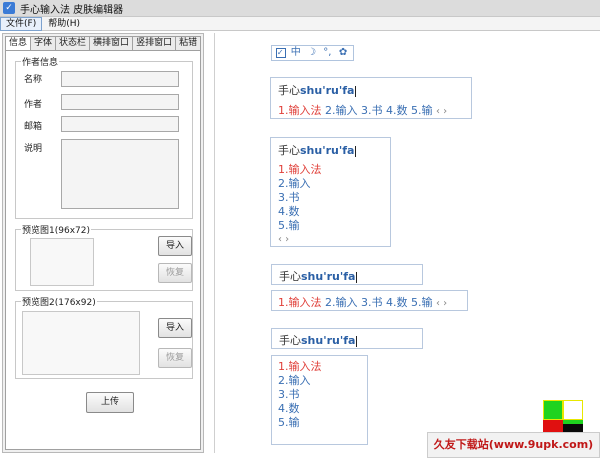 This screenshot has width=600, height=458. I want to click on swatch-white, so click(573, 410).